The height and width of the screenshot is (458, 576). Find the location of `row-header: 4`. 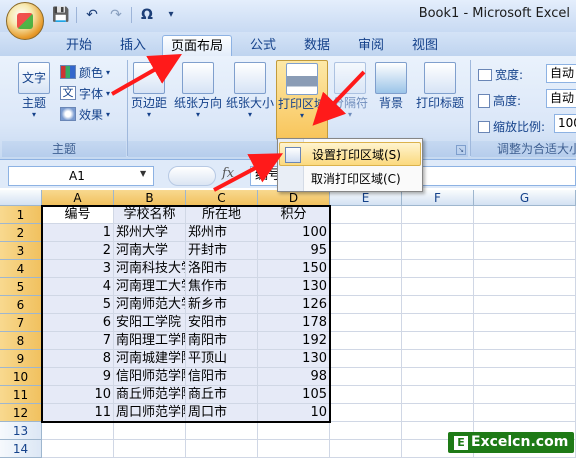

row-header: 4 is located at coordinates (21, 269).